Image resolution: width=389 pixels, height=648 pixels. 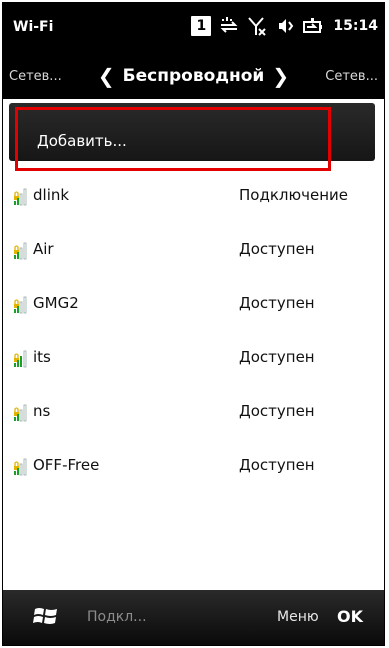 I want to click on network-name: GMG2, so click(x=56, y=303).